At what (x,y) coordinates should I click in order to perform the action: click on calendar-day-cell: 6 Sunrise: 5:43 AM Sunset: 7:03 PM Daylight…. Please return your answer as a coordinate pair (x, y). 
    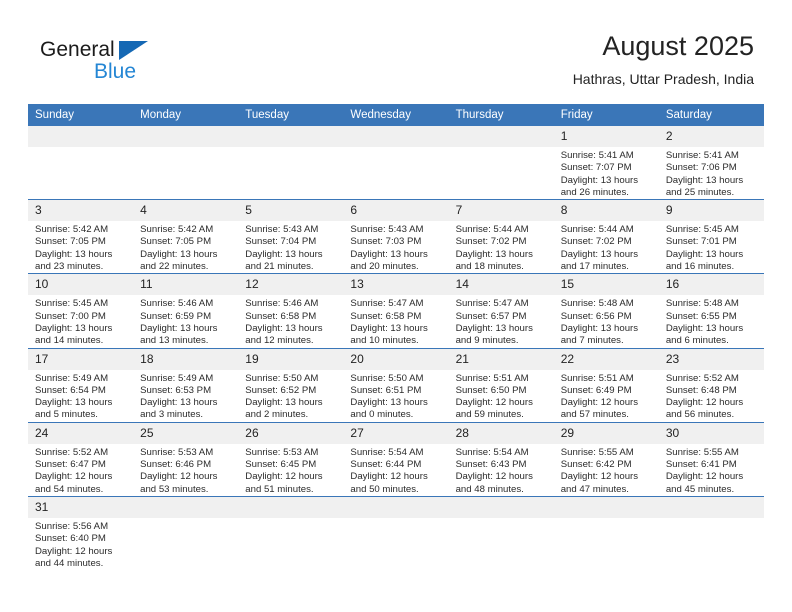
    Looking at the image, I should click on (396, 236).